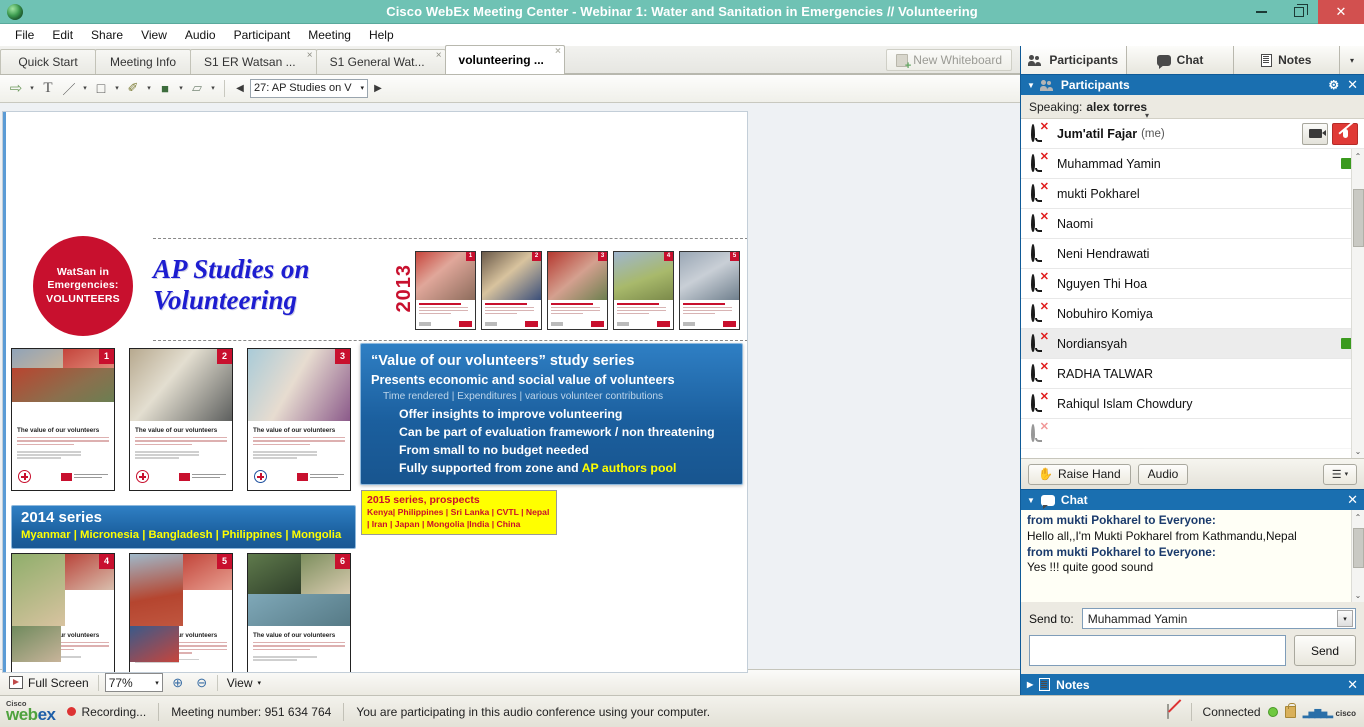 The height and width of the screenshot is (727, 1364). What do you see at coordinates (1261, 12) in the screenshot?
I see `minimize-button` at bounding box center [1261, 12].